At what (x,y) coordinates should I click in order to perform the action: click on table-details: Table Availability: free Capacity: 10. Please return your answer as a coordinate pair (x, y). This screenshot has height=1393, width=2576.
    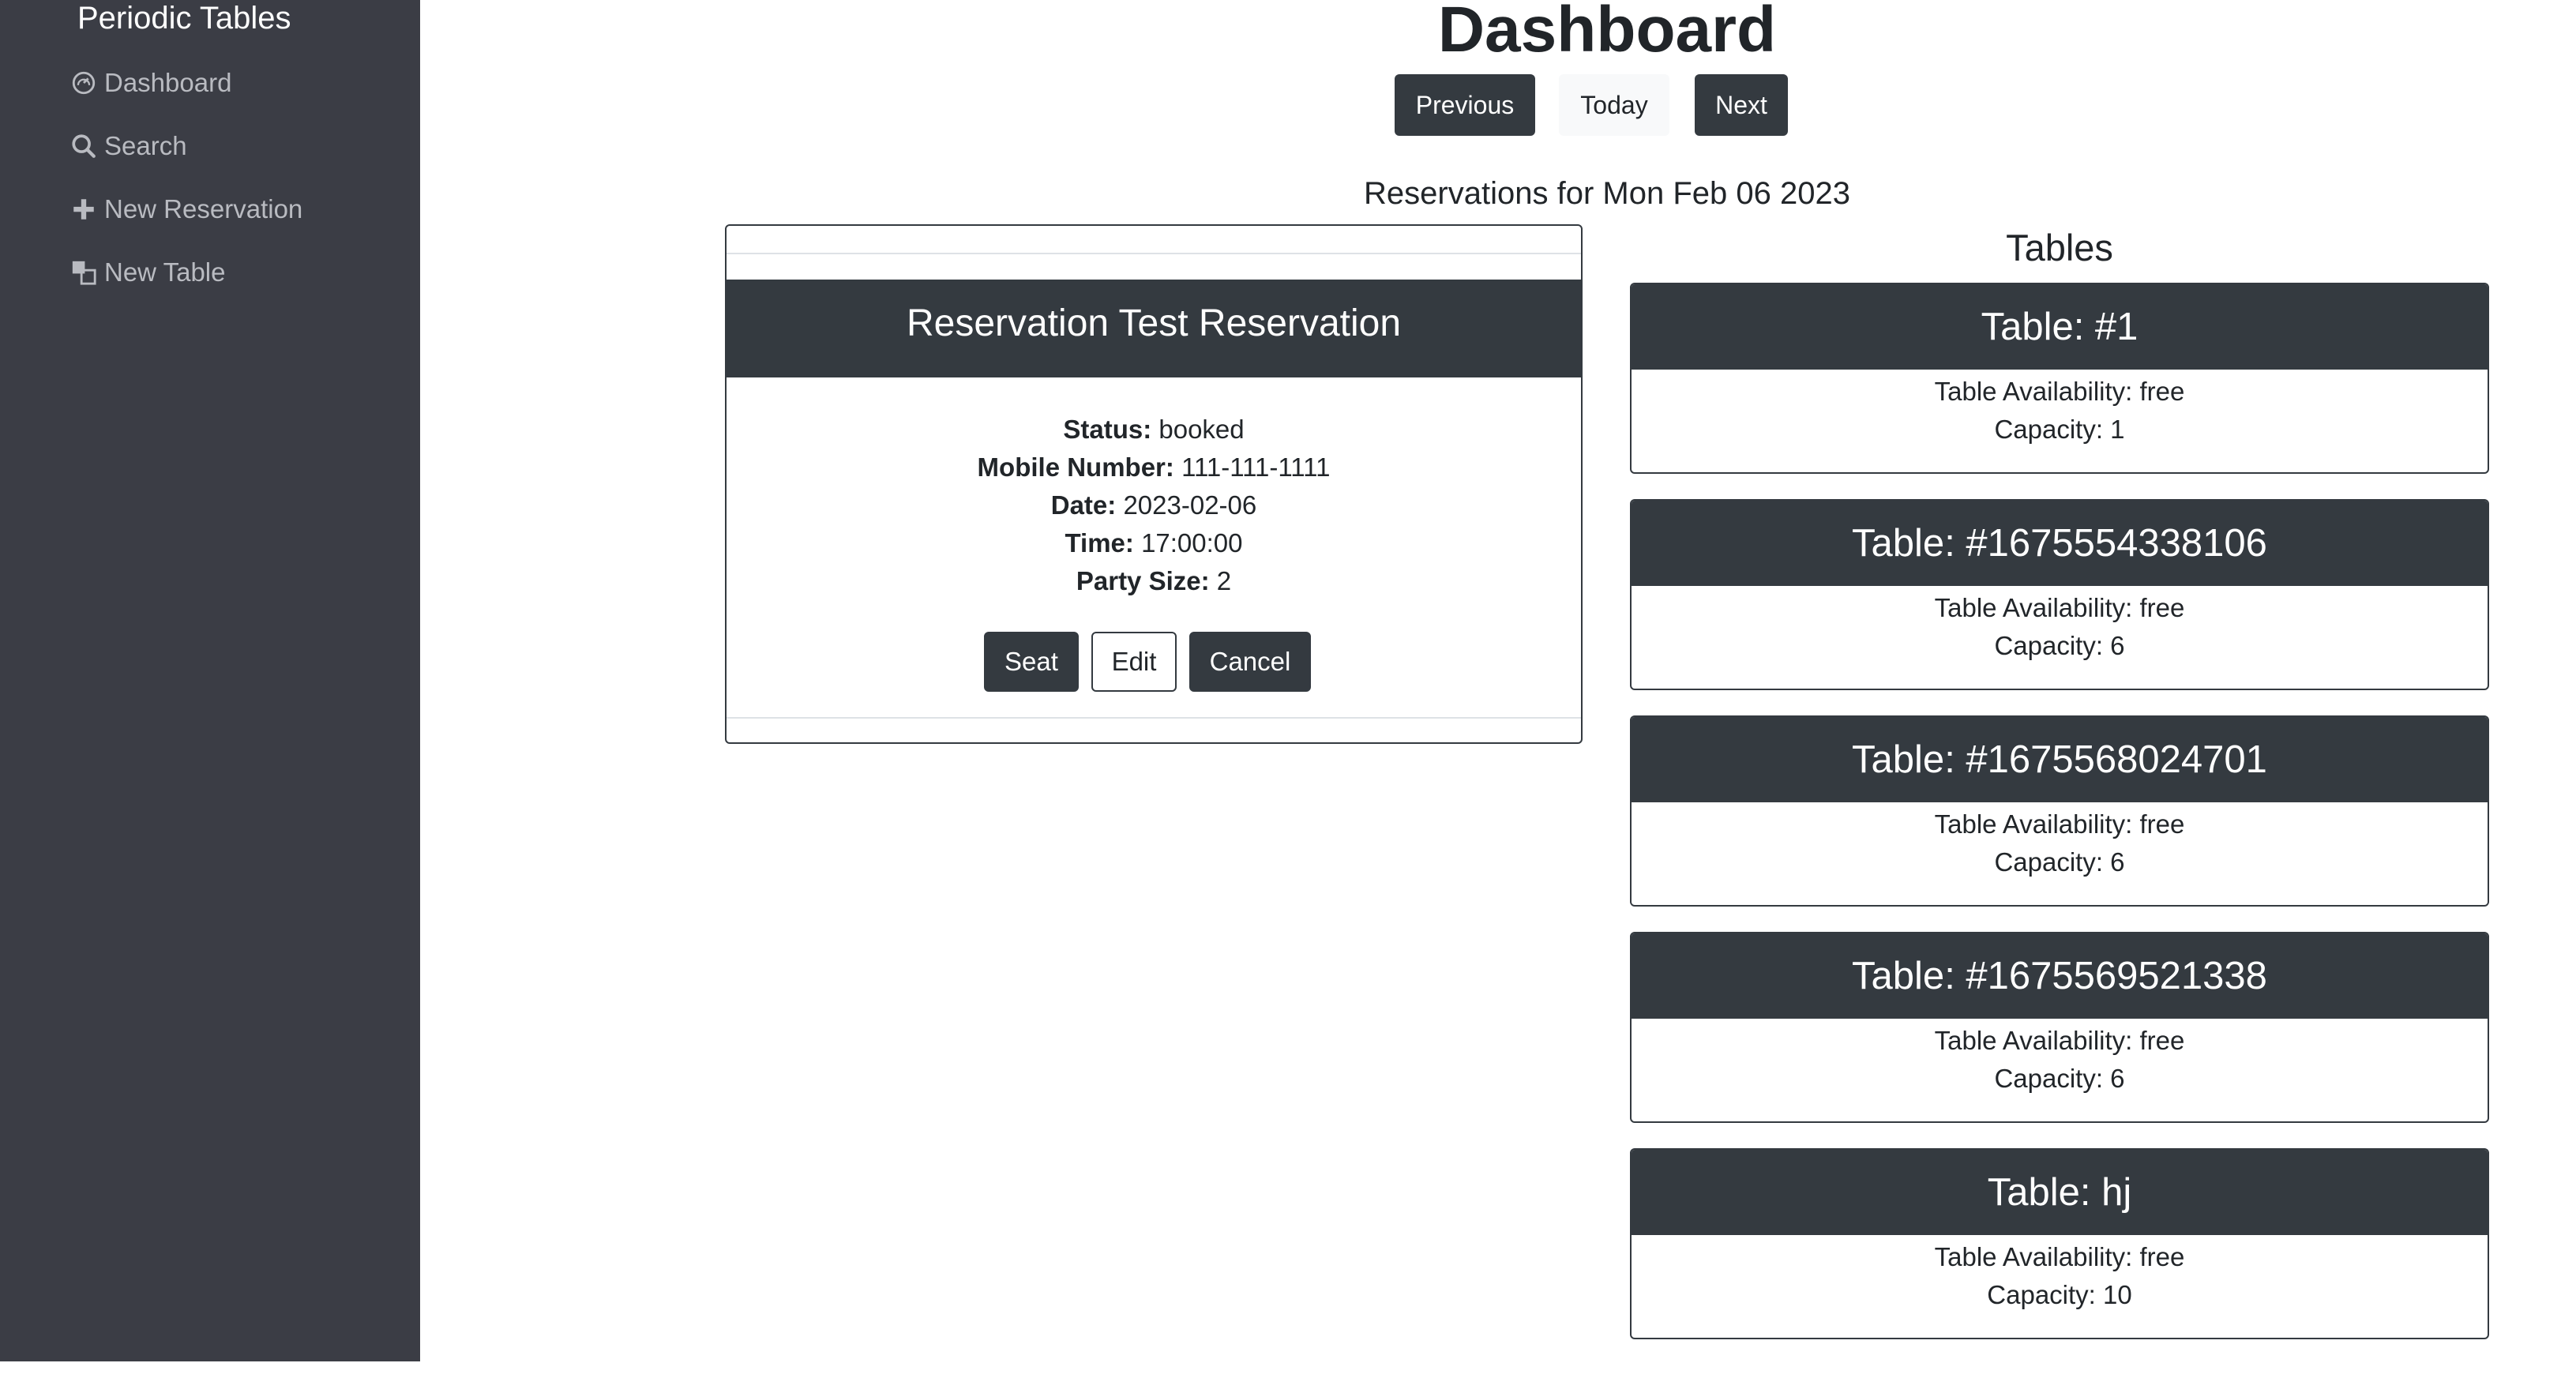
    Looking at the image, I should click on (2060, 1274).